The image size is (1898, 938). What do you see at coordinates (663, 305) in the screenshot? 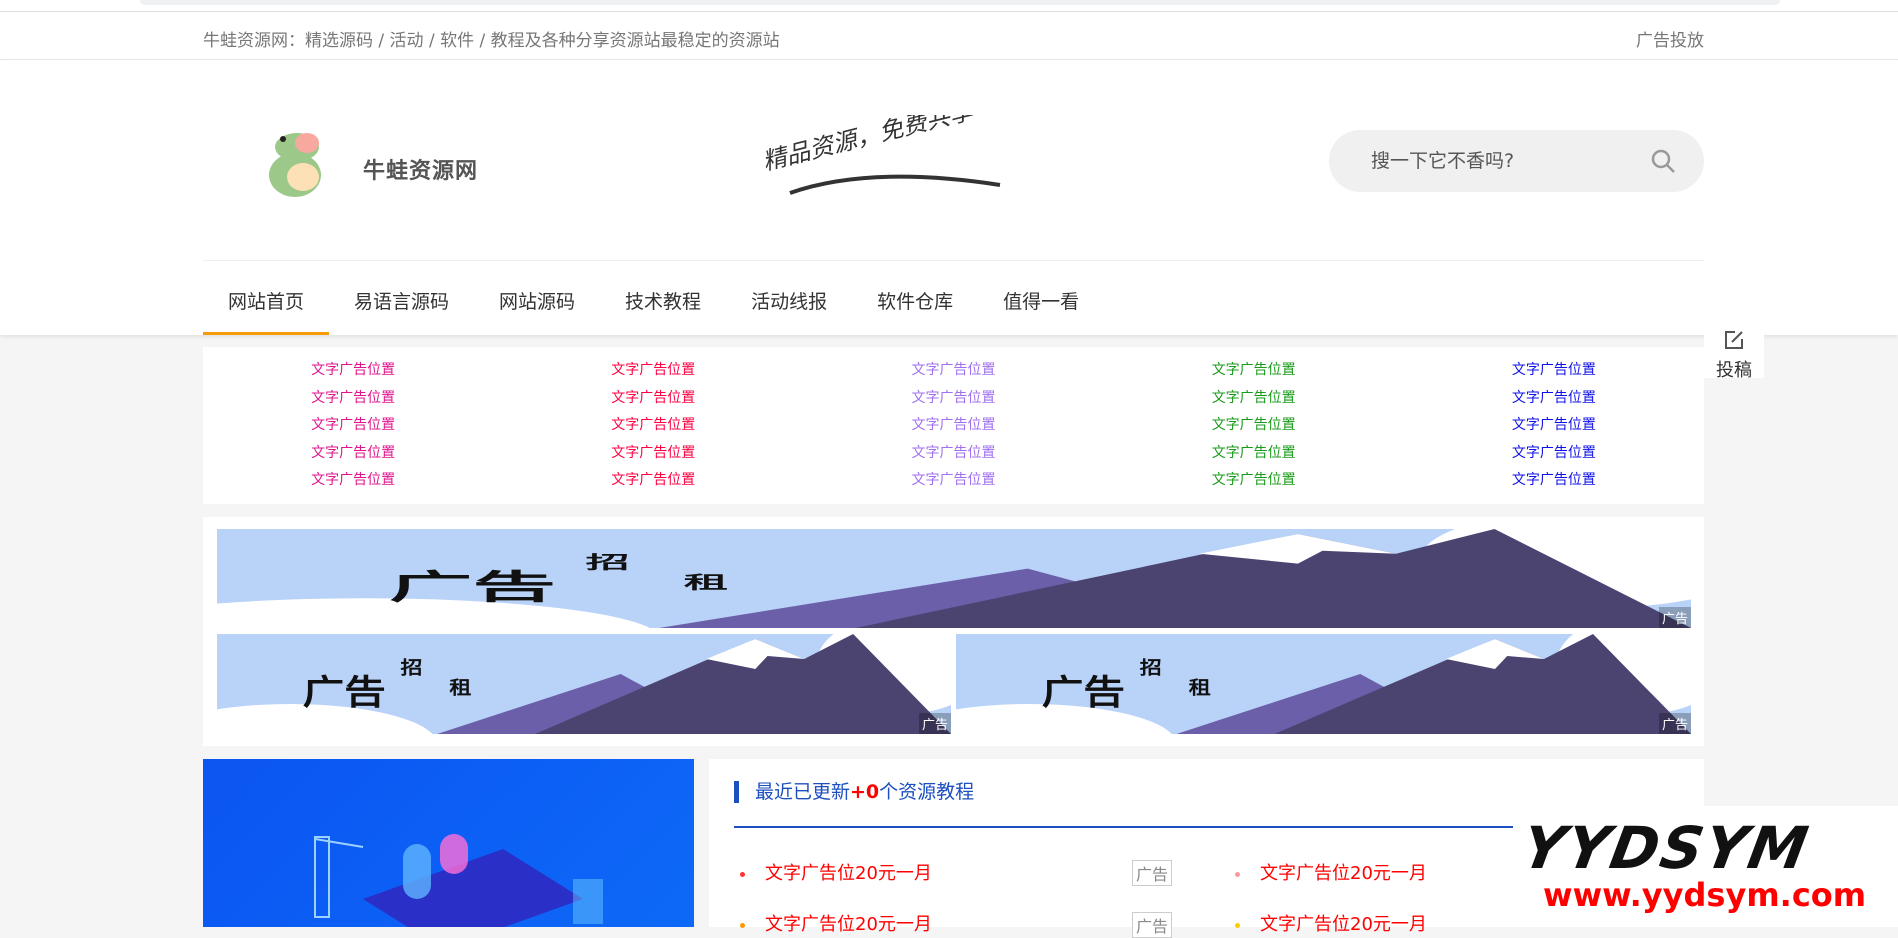
I see `nav-tutorials: 技术教程` at bounding box center [663, 305].